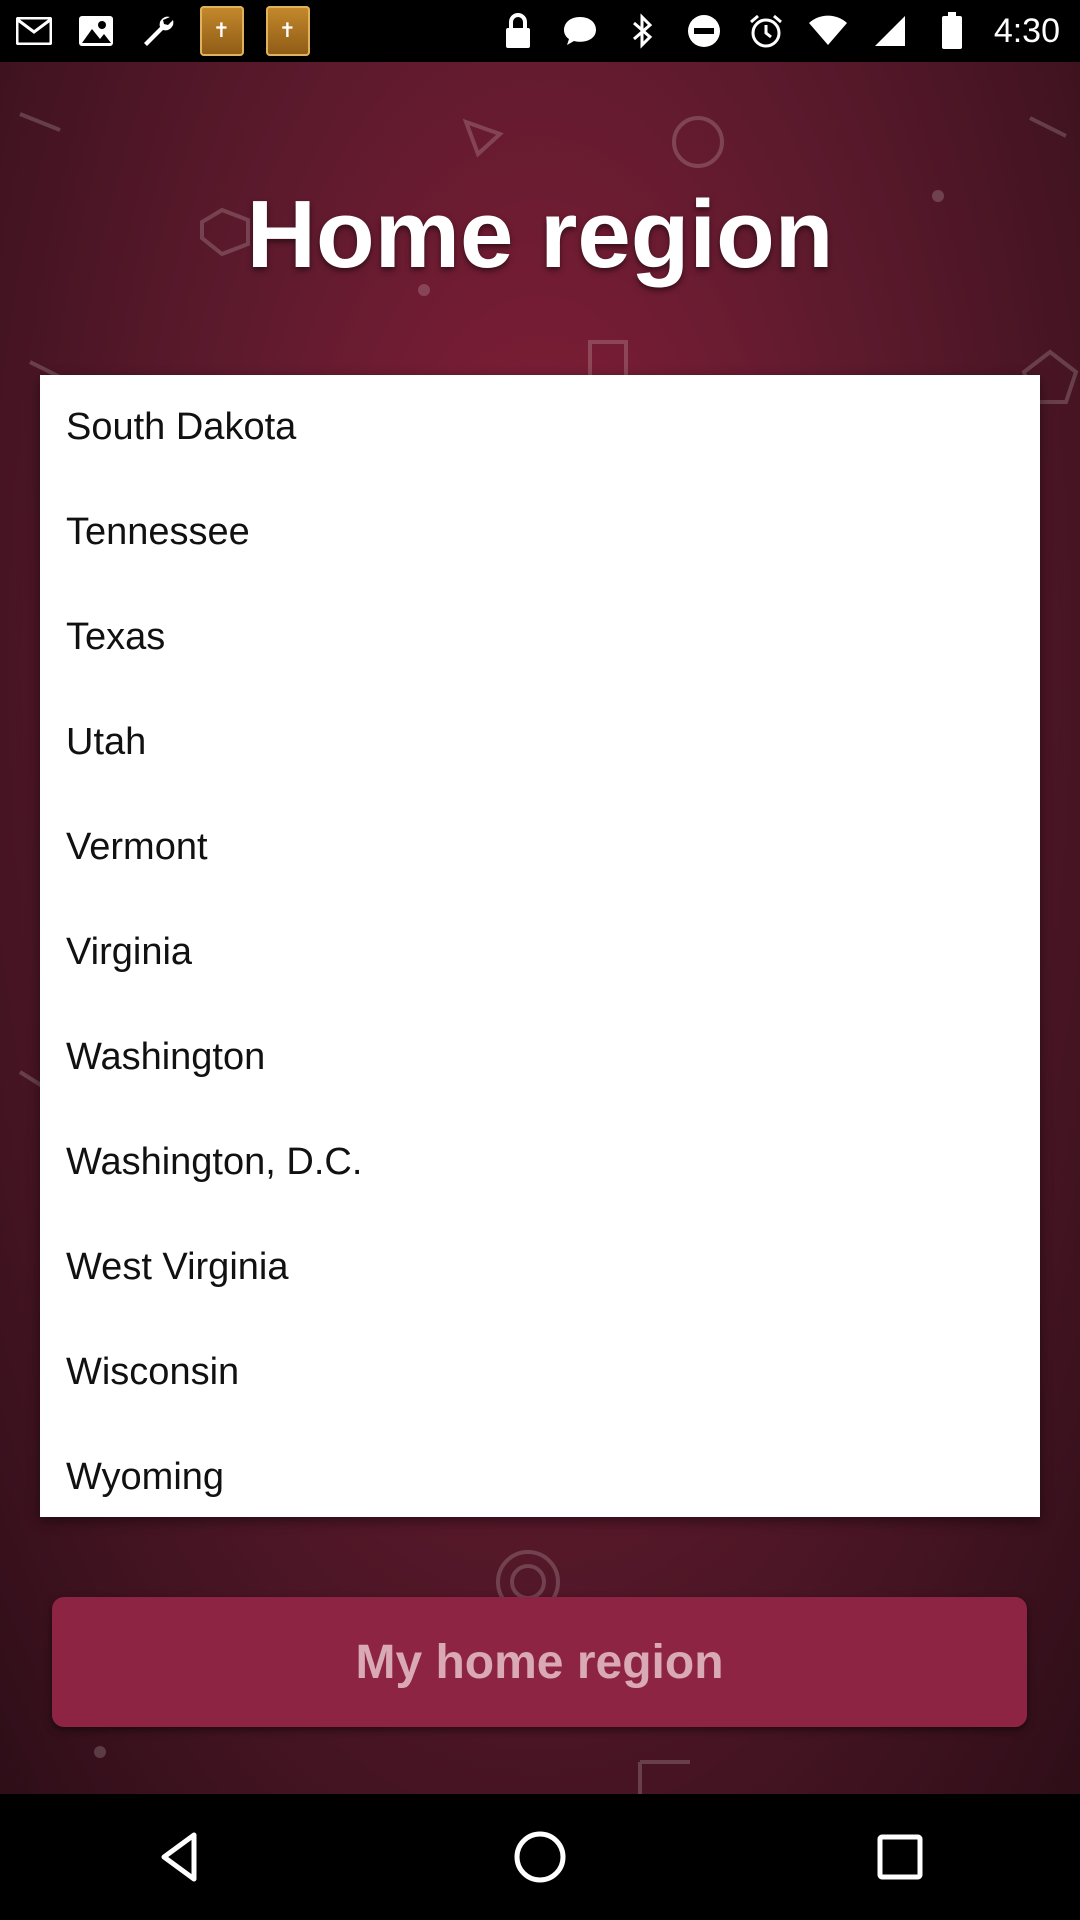 The image size is (1080, 1920). I want to click on status-bar: 4:30, so click(540, 31).